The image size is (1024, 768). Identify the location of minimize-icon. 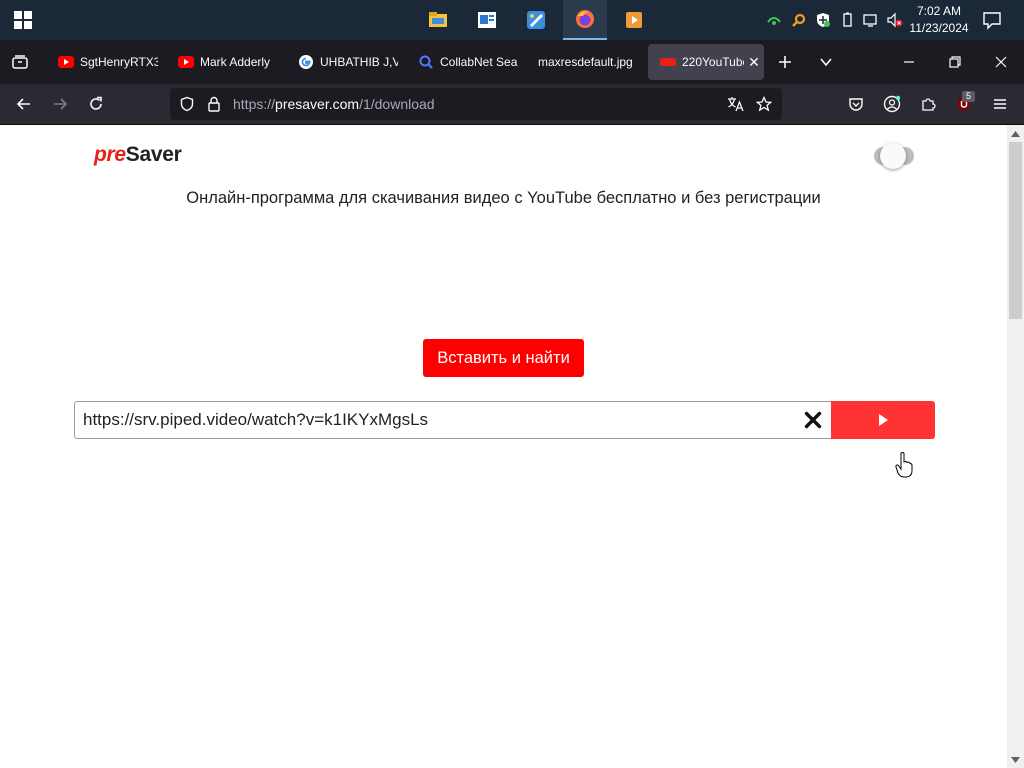
(909, 62).